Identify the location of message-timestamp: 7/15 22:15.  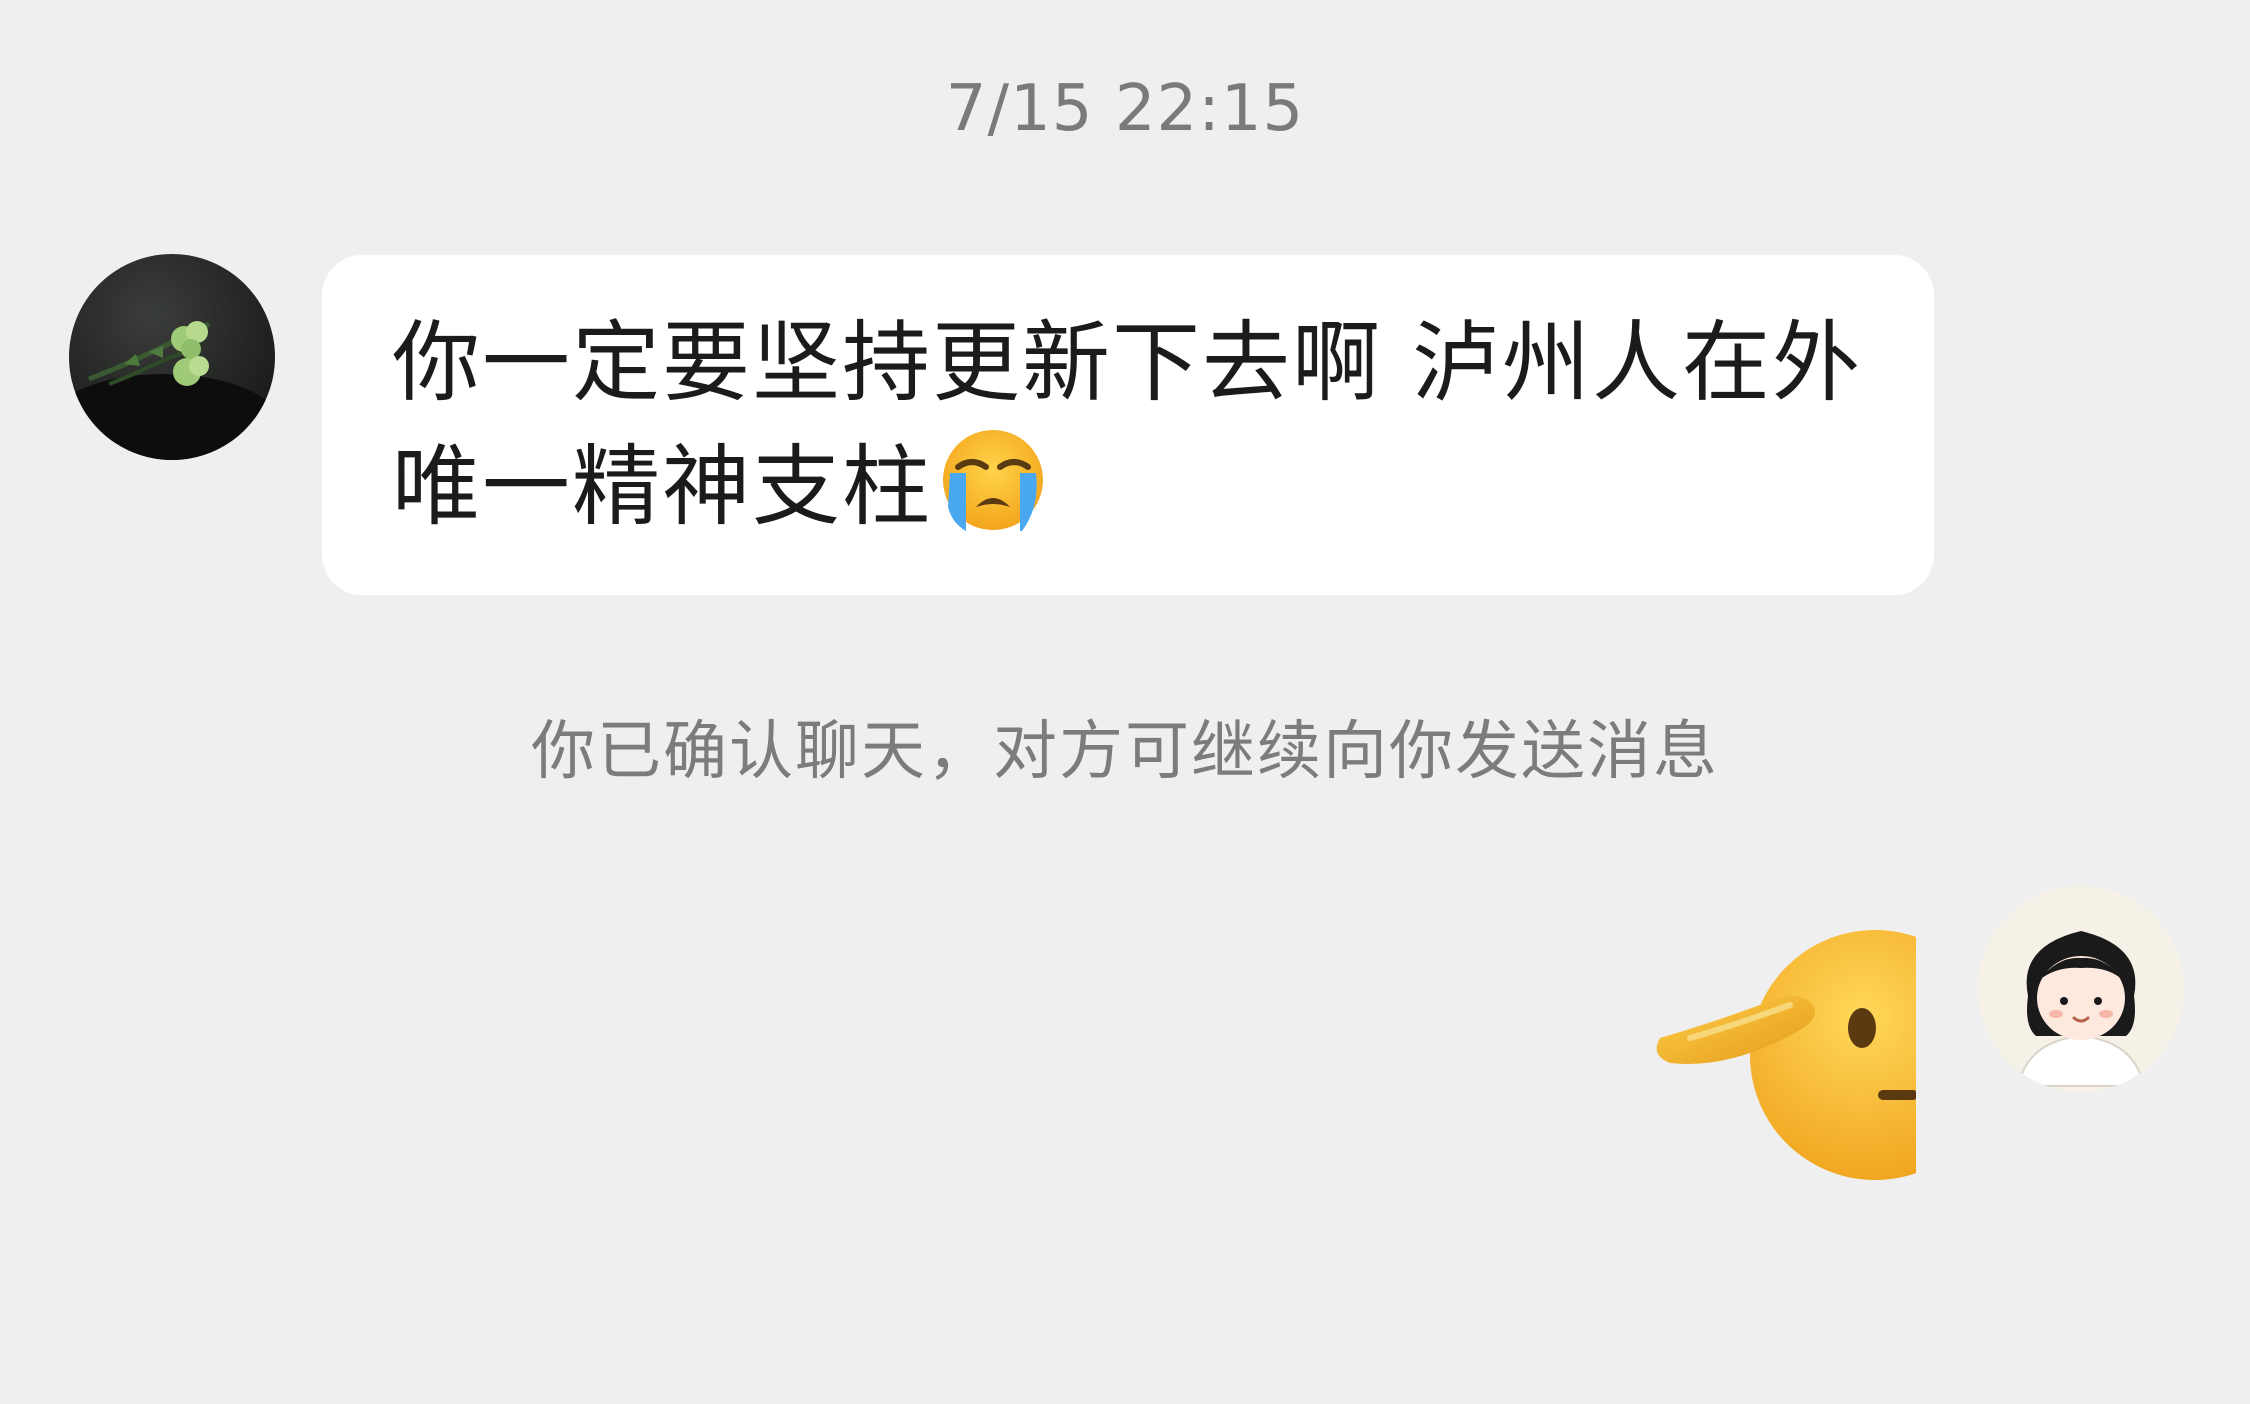
(1125, 109).